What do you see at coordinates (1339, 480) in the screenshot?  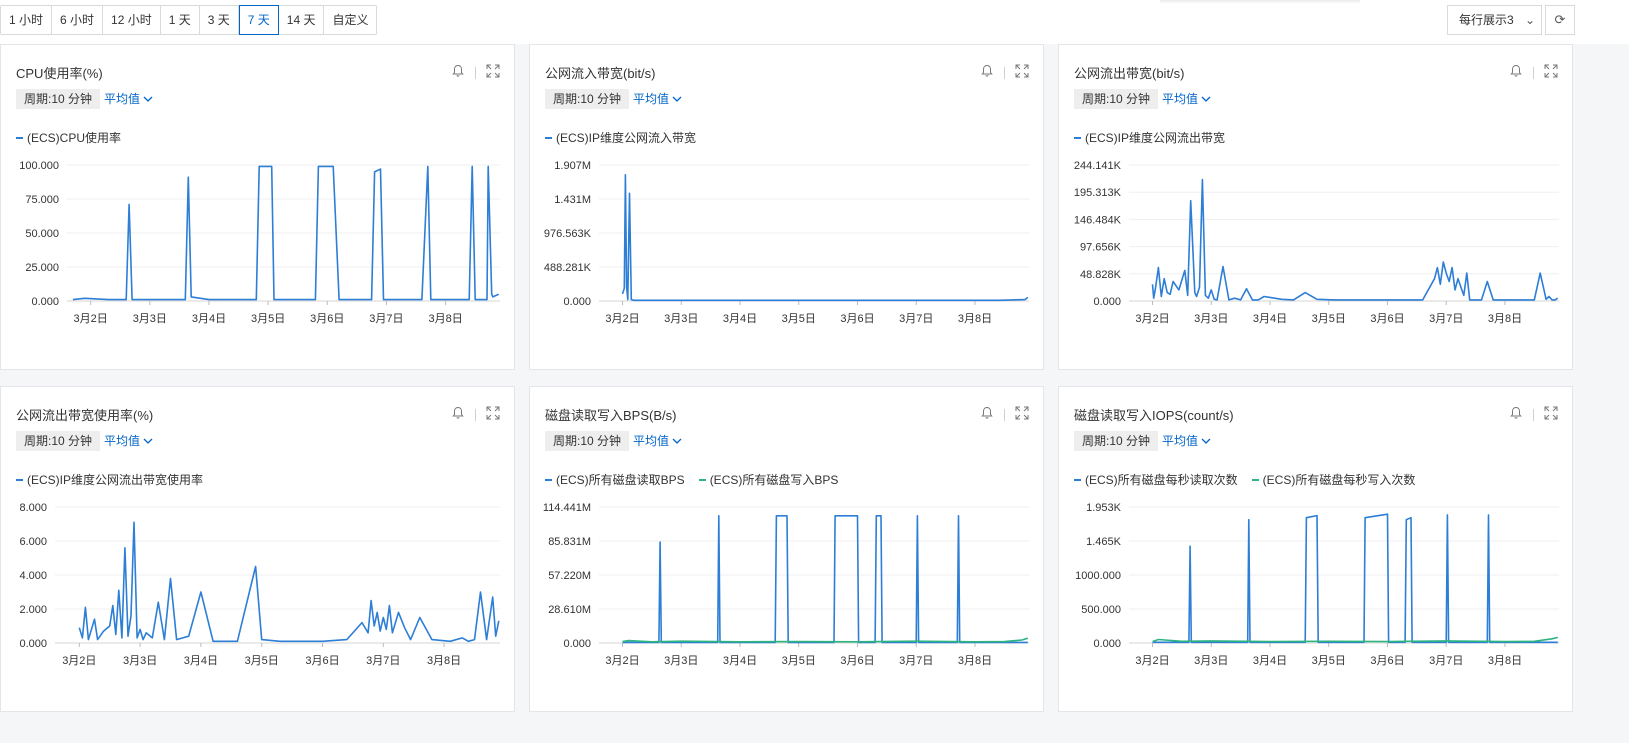 I see `legend-label: (ECS)所有磁盘每秒写入次数` at bounding box center [1339, 480].